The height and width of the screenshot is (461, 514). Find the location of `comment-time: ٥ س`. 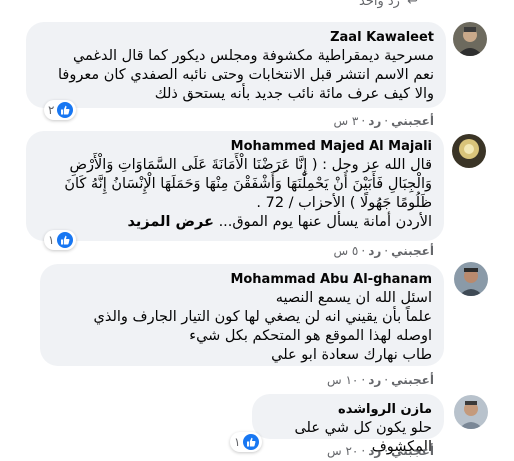

comment-time: ٥ س is located at coordinates (345, 251).